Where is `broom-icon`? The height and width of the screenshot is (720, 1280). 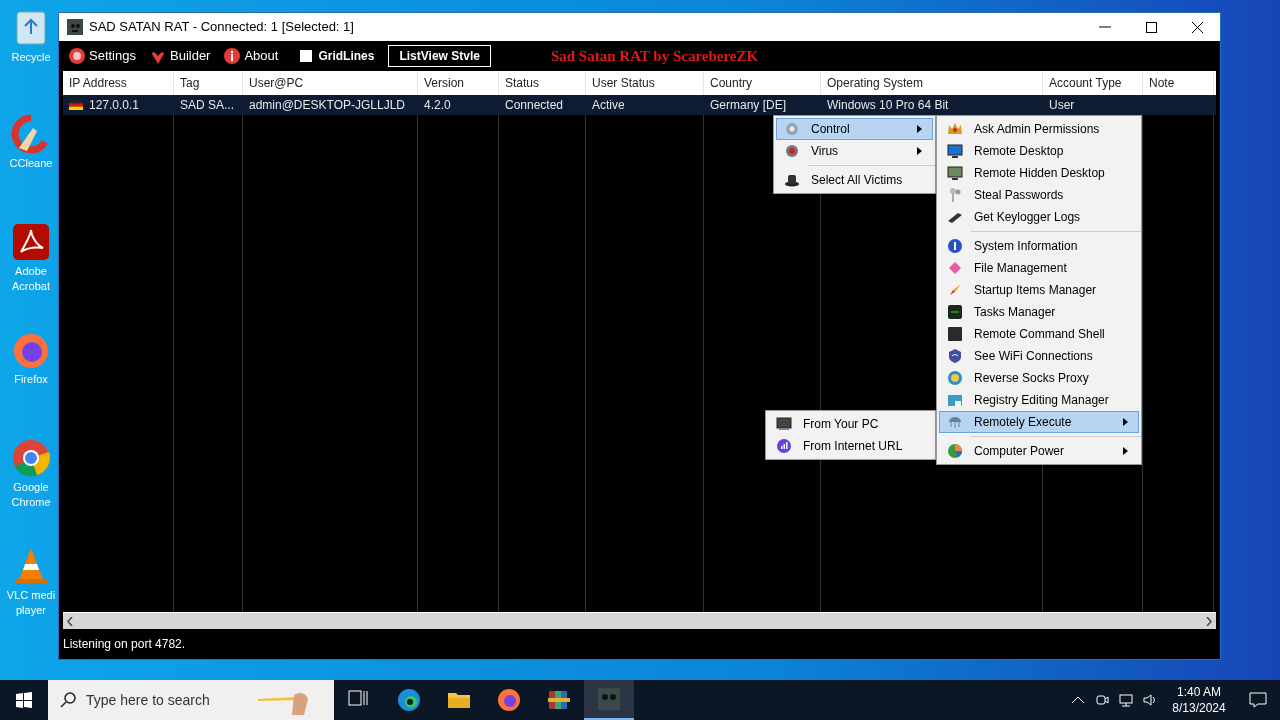
broom-icon is located at coordinates (31, 134).